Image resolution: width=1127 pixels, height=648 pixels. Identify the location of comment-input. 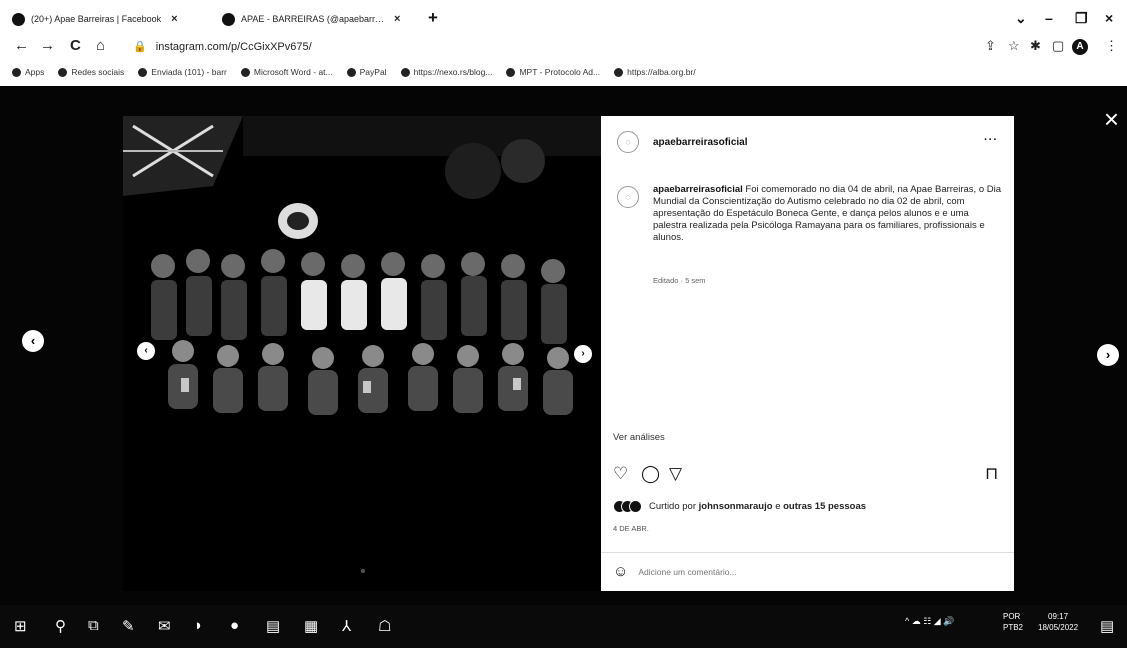
(798, 571).